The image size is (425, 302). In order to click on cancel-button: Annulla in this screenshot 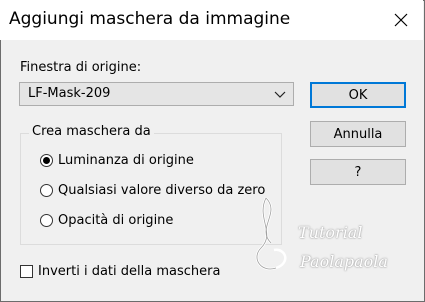, I will do `click(358, 134)`.